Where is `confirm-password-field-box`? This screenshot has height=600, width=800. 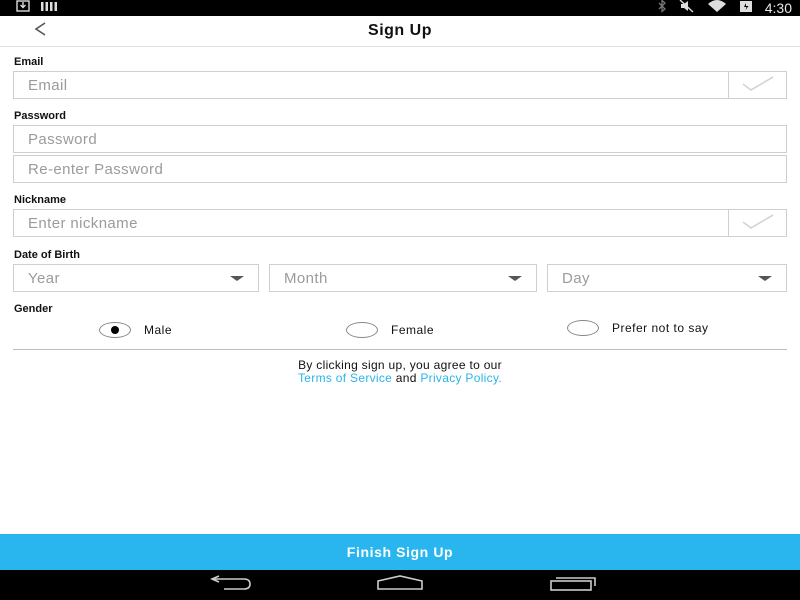 confirm-password-field-box is located at coordinates (400, 169).